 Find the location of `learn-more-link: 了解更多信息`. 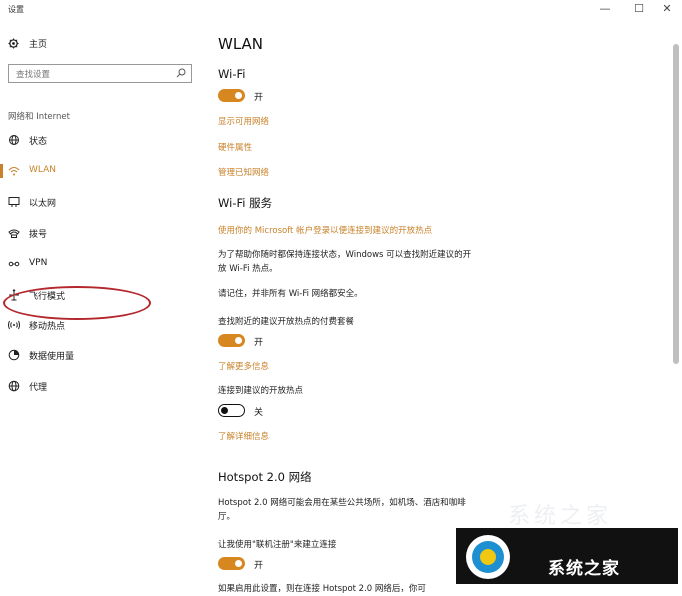

learn-more-link: 了解更多信息 is located at coordinates (243, 366).